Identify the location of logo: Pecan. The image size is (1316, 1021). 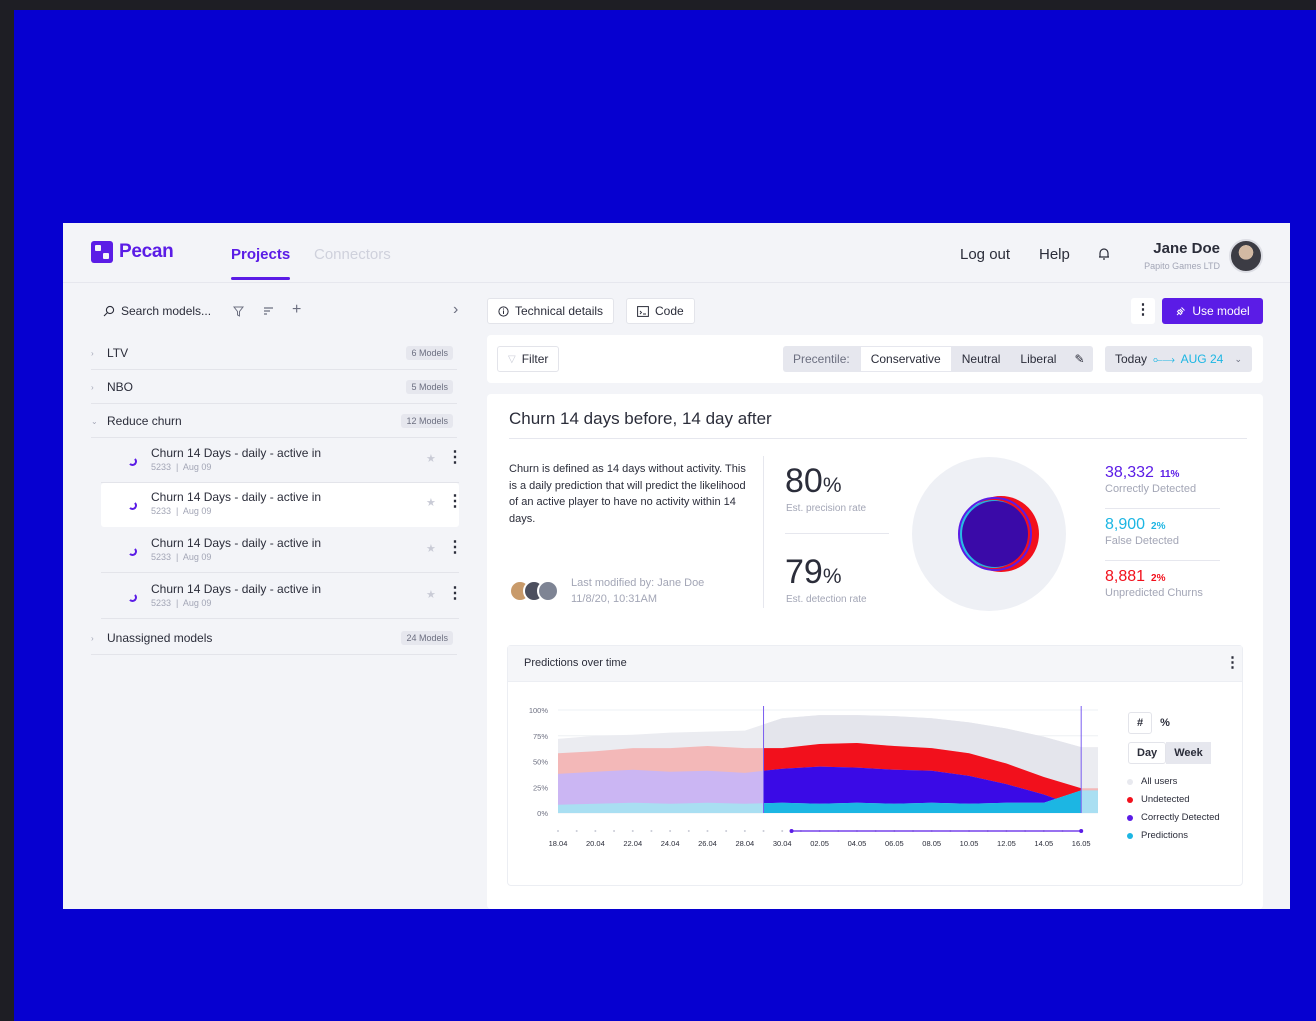
(132, 252).